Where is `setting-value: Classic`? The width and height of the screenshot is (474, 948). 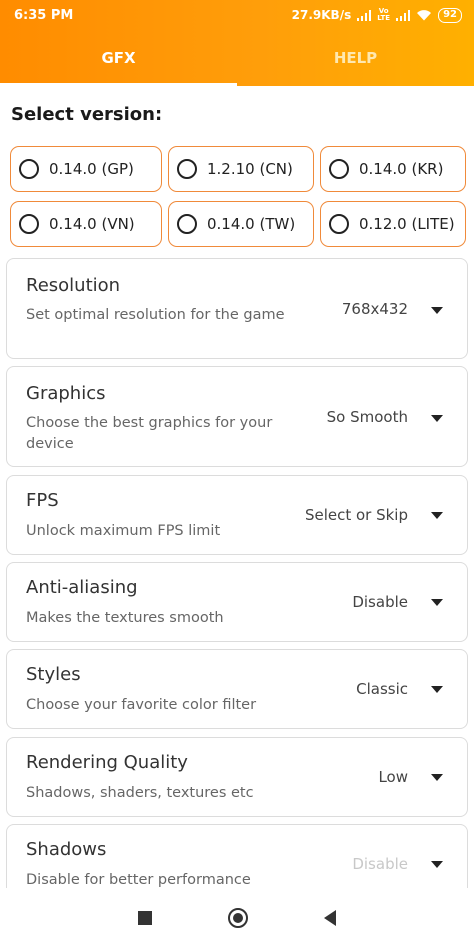 setting-value: Classic is located at coordinates (382, 689).